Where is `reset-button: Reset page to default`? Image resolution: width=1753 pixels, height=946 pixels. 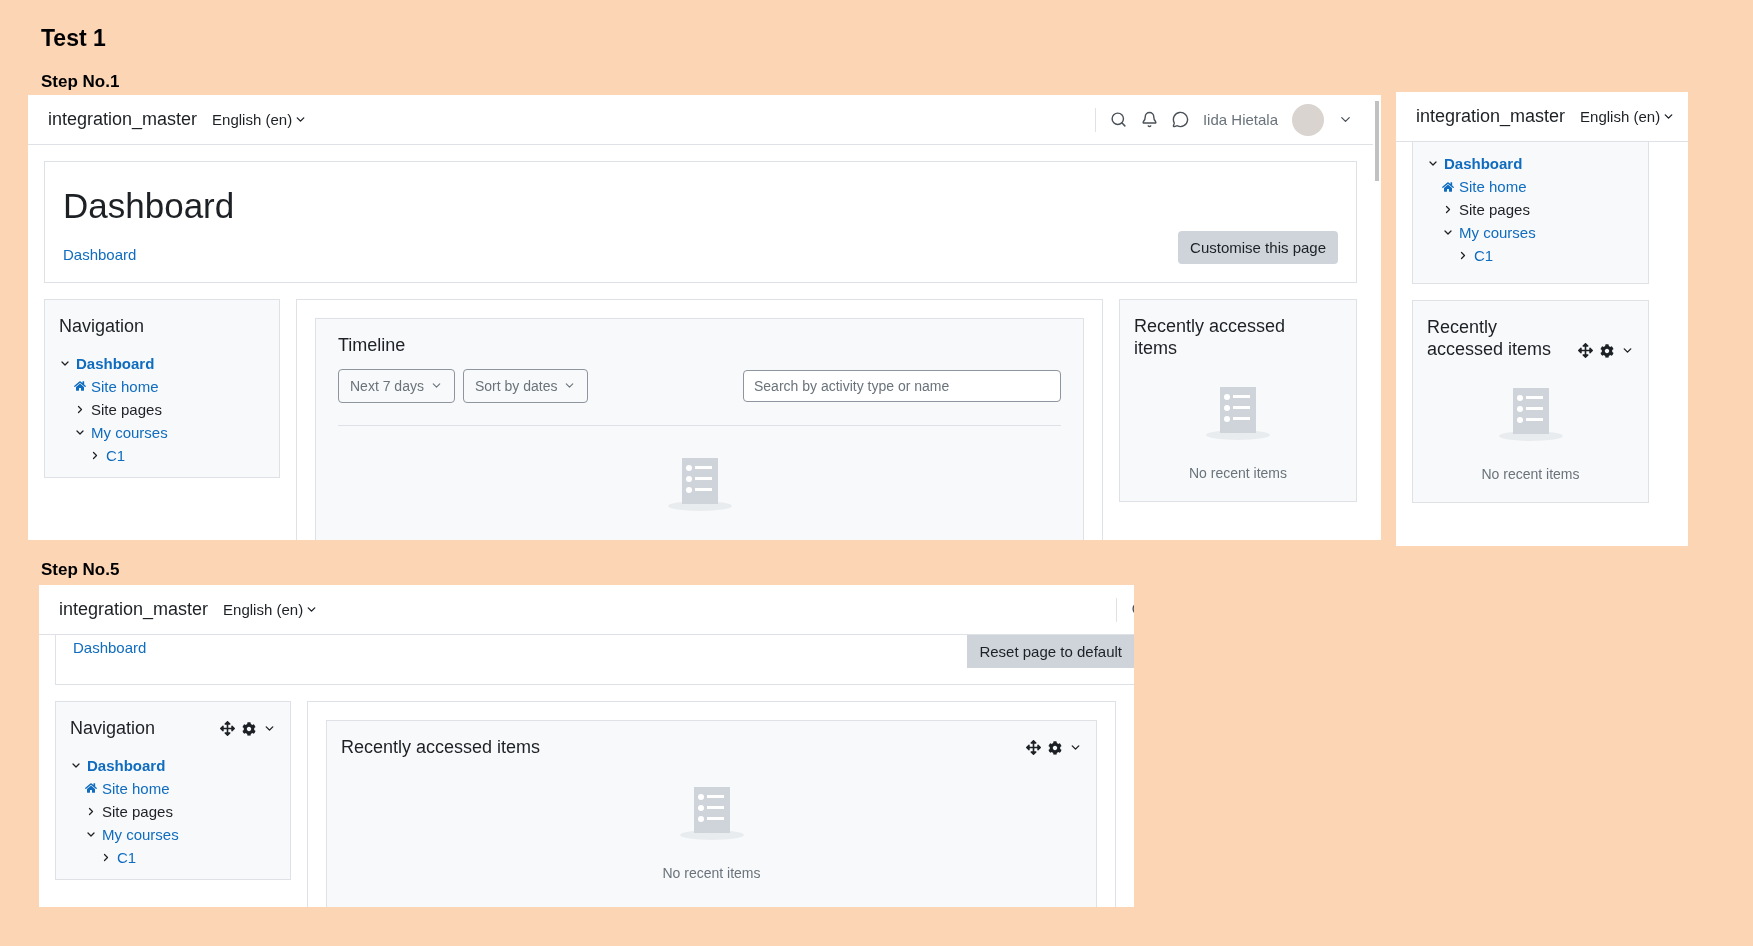
reset-button: Reset page to default is located at coordinates (1050, 651).